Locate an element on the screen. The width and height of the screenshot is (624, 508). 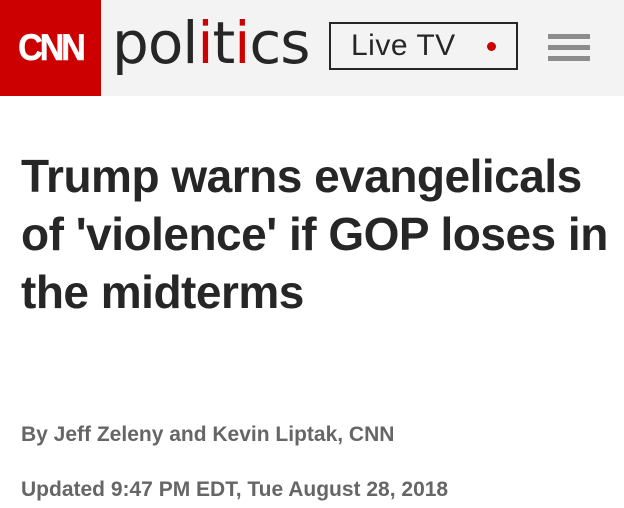
cnn-logo: CNN is located at coordinates (50, 48).